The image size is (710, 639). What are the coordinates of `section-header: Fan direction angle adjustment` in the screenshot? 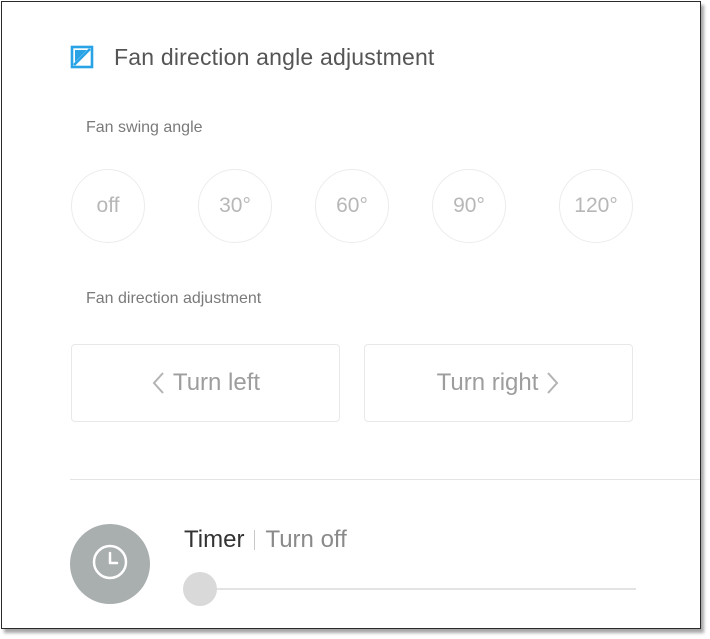 It's located at (252, 57).